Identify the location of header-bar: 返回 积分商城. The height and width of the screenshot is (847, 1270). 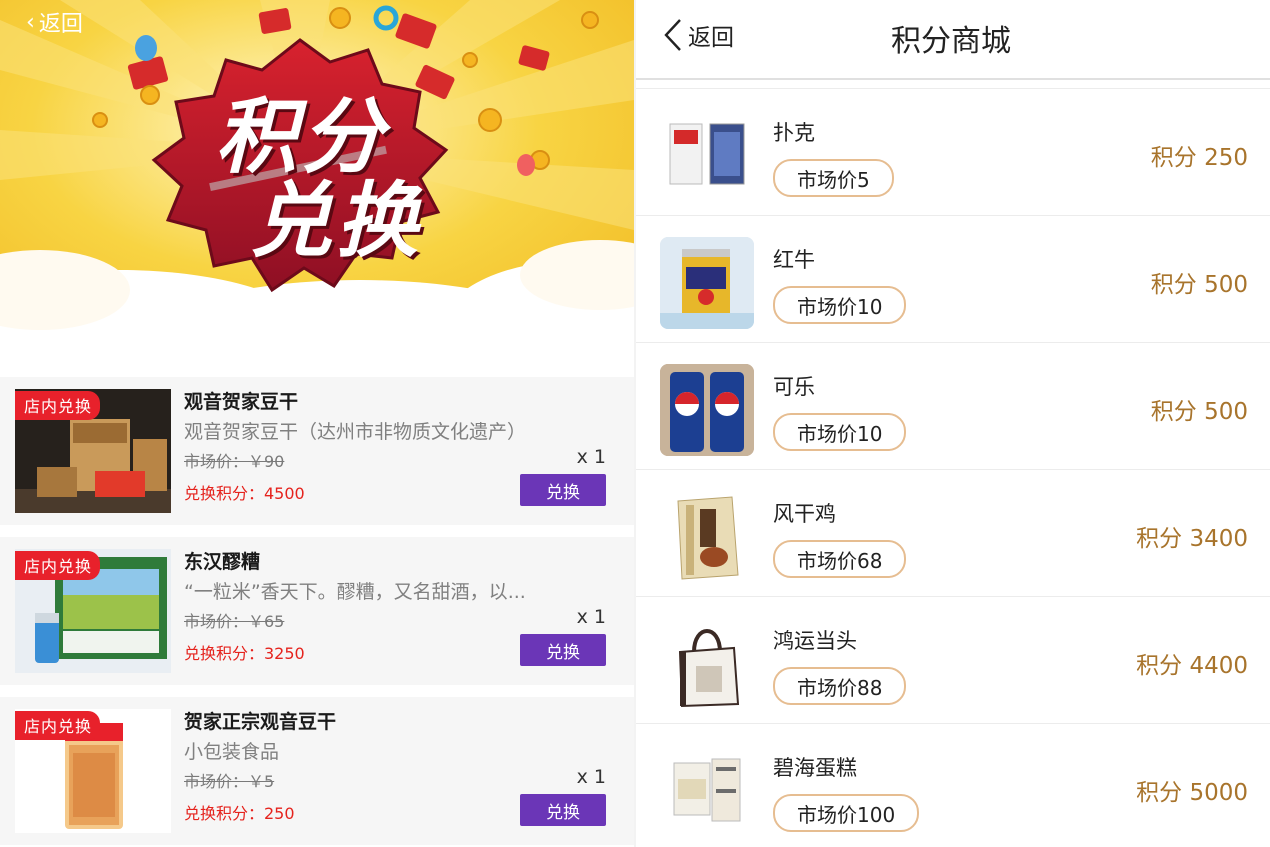
(953, 40).